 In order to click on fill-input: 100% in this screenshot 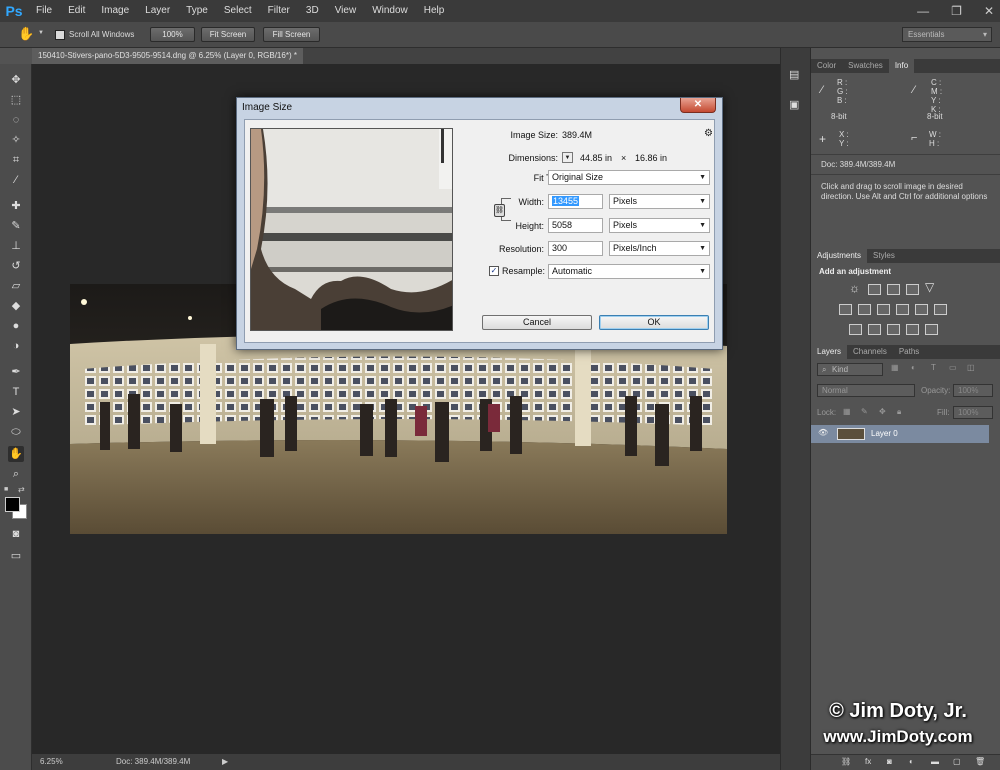, I will do `click(973, 412)`.